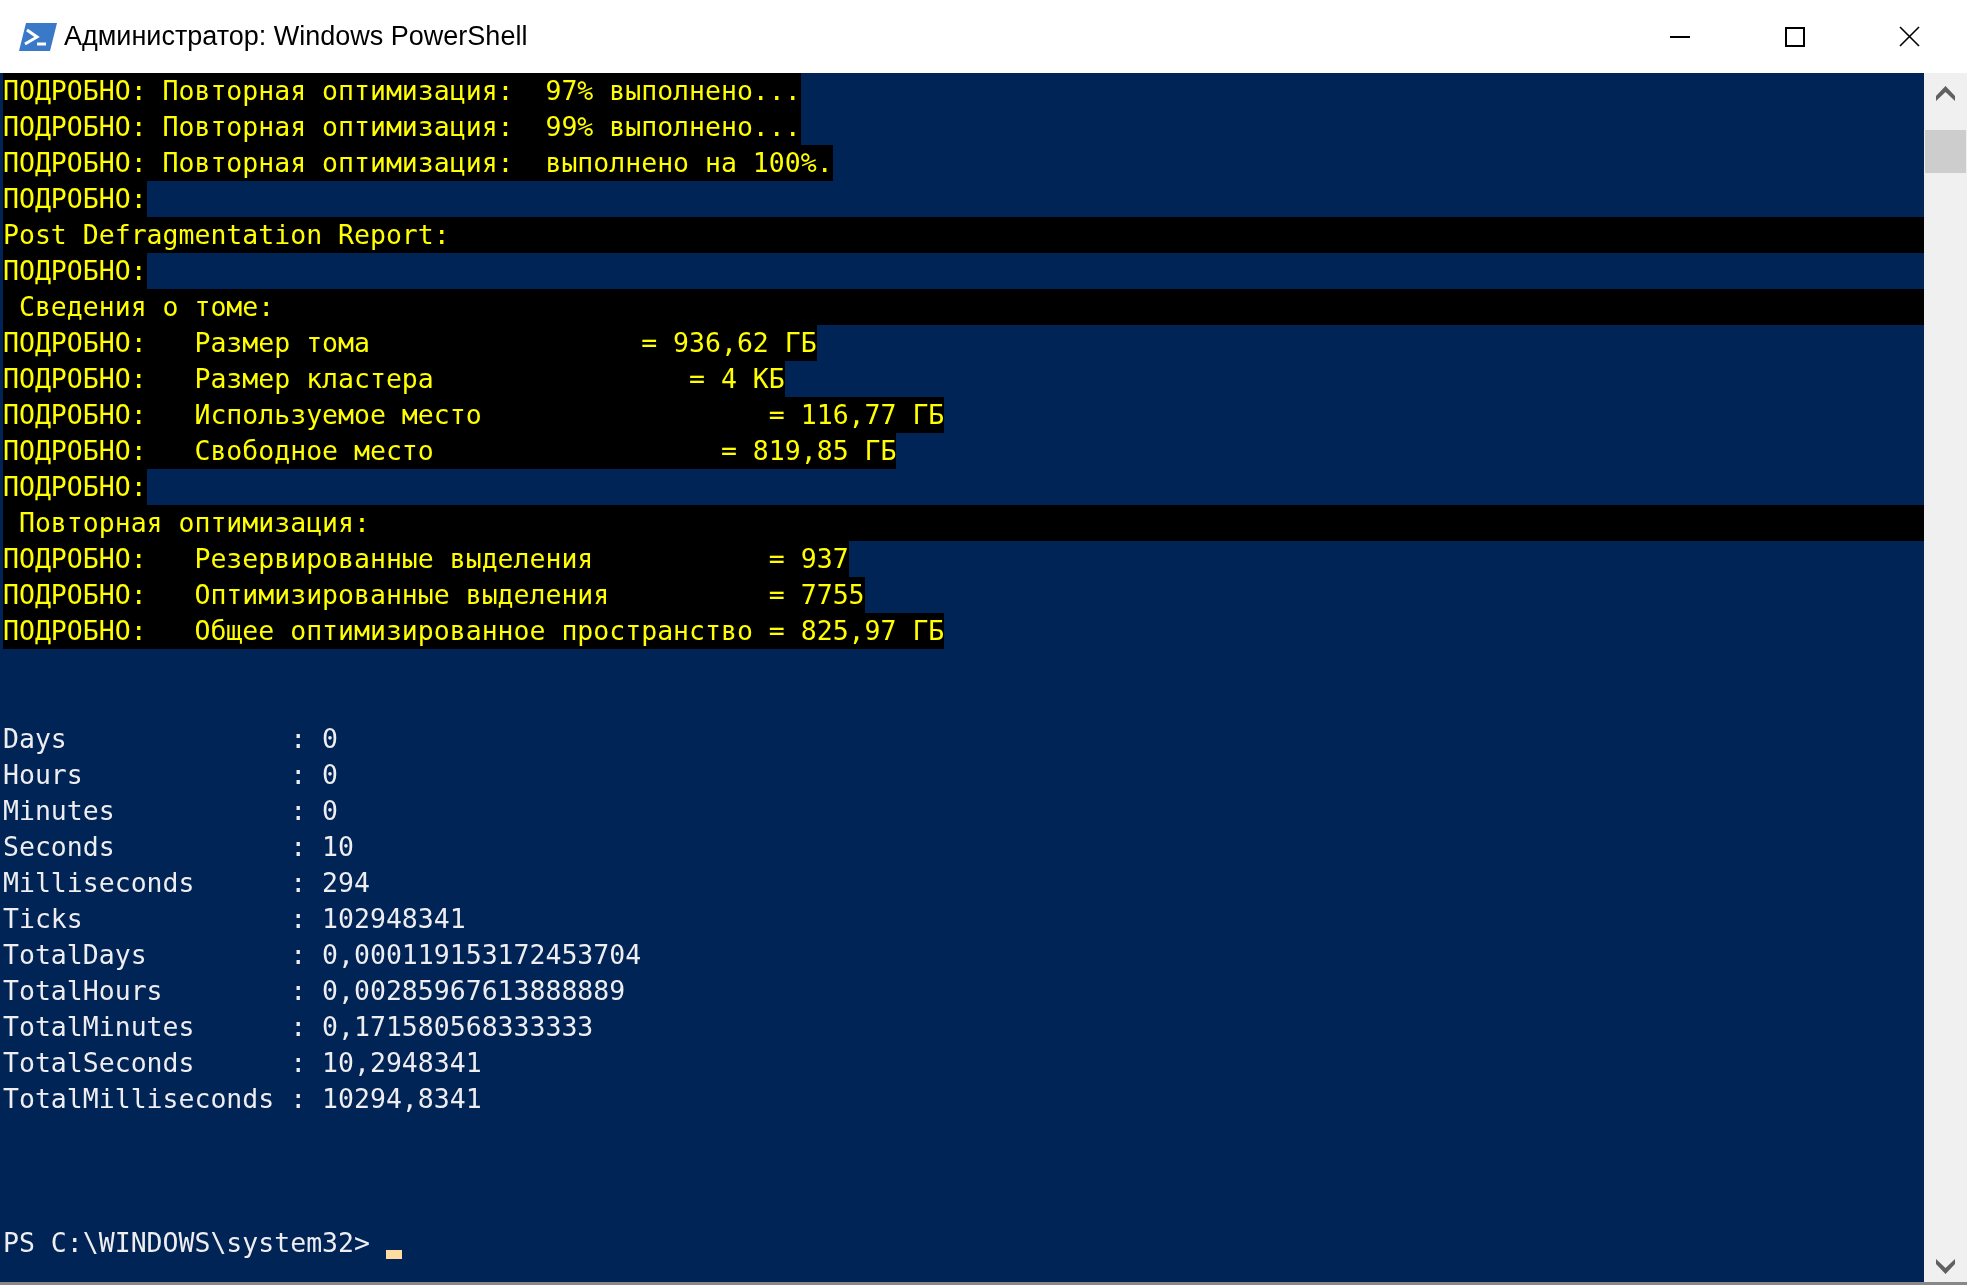 The height and width of the screenshot is (1285, 1967). What do you see at coordinates (314, 991) in the screenshot?
I see `output-line: TotalHours : 0,00285967613888889` at bounding box center [314, 991].